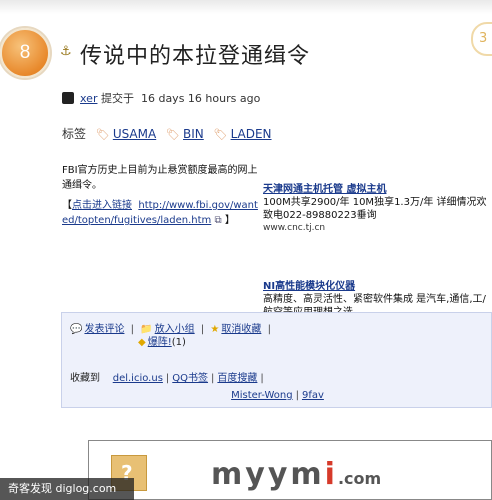 The image size is (492, 500). I want to click on tag-list: 标签 🏷 USAMA 🏷 BIN 🏷 LADEN, so click(167, 133).